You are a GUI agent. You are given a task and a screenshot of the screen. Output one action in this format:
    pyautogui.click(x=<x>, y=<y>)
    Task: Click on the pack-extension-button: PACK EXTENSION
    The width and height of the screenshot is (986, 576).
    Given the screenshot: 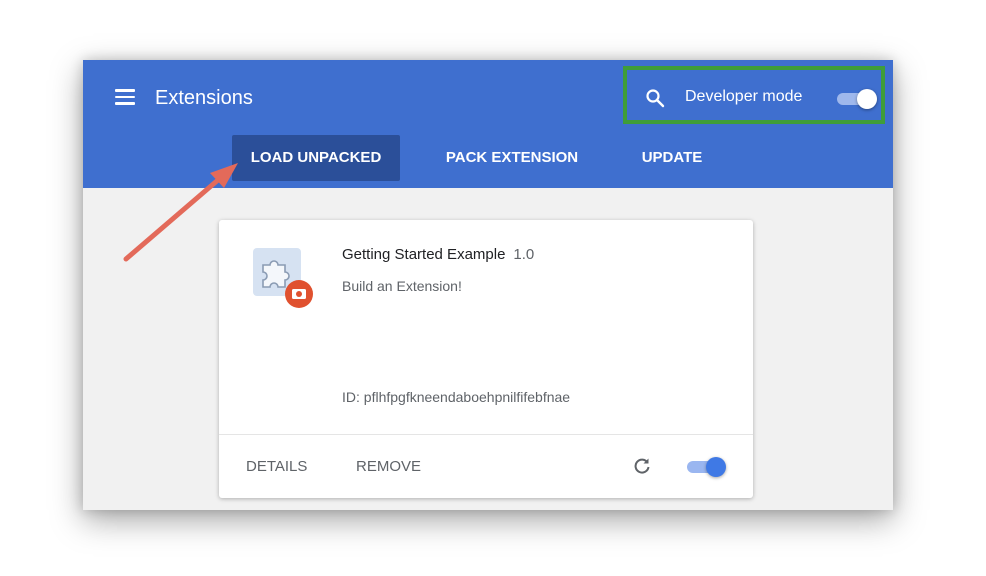 What is the action you would take?
    pyautogui.click(x=512, y=158)
    